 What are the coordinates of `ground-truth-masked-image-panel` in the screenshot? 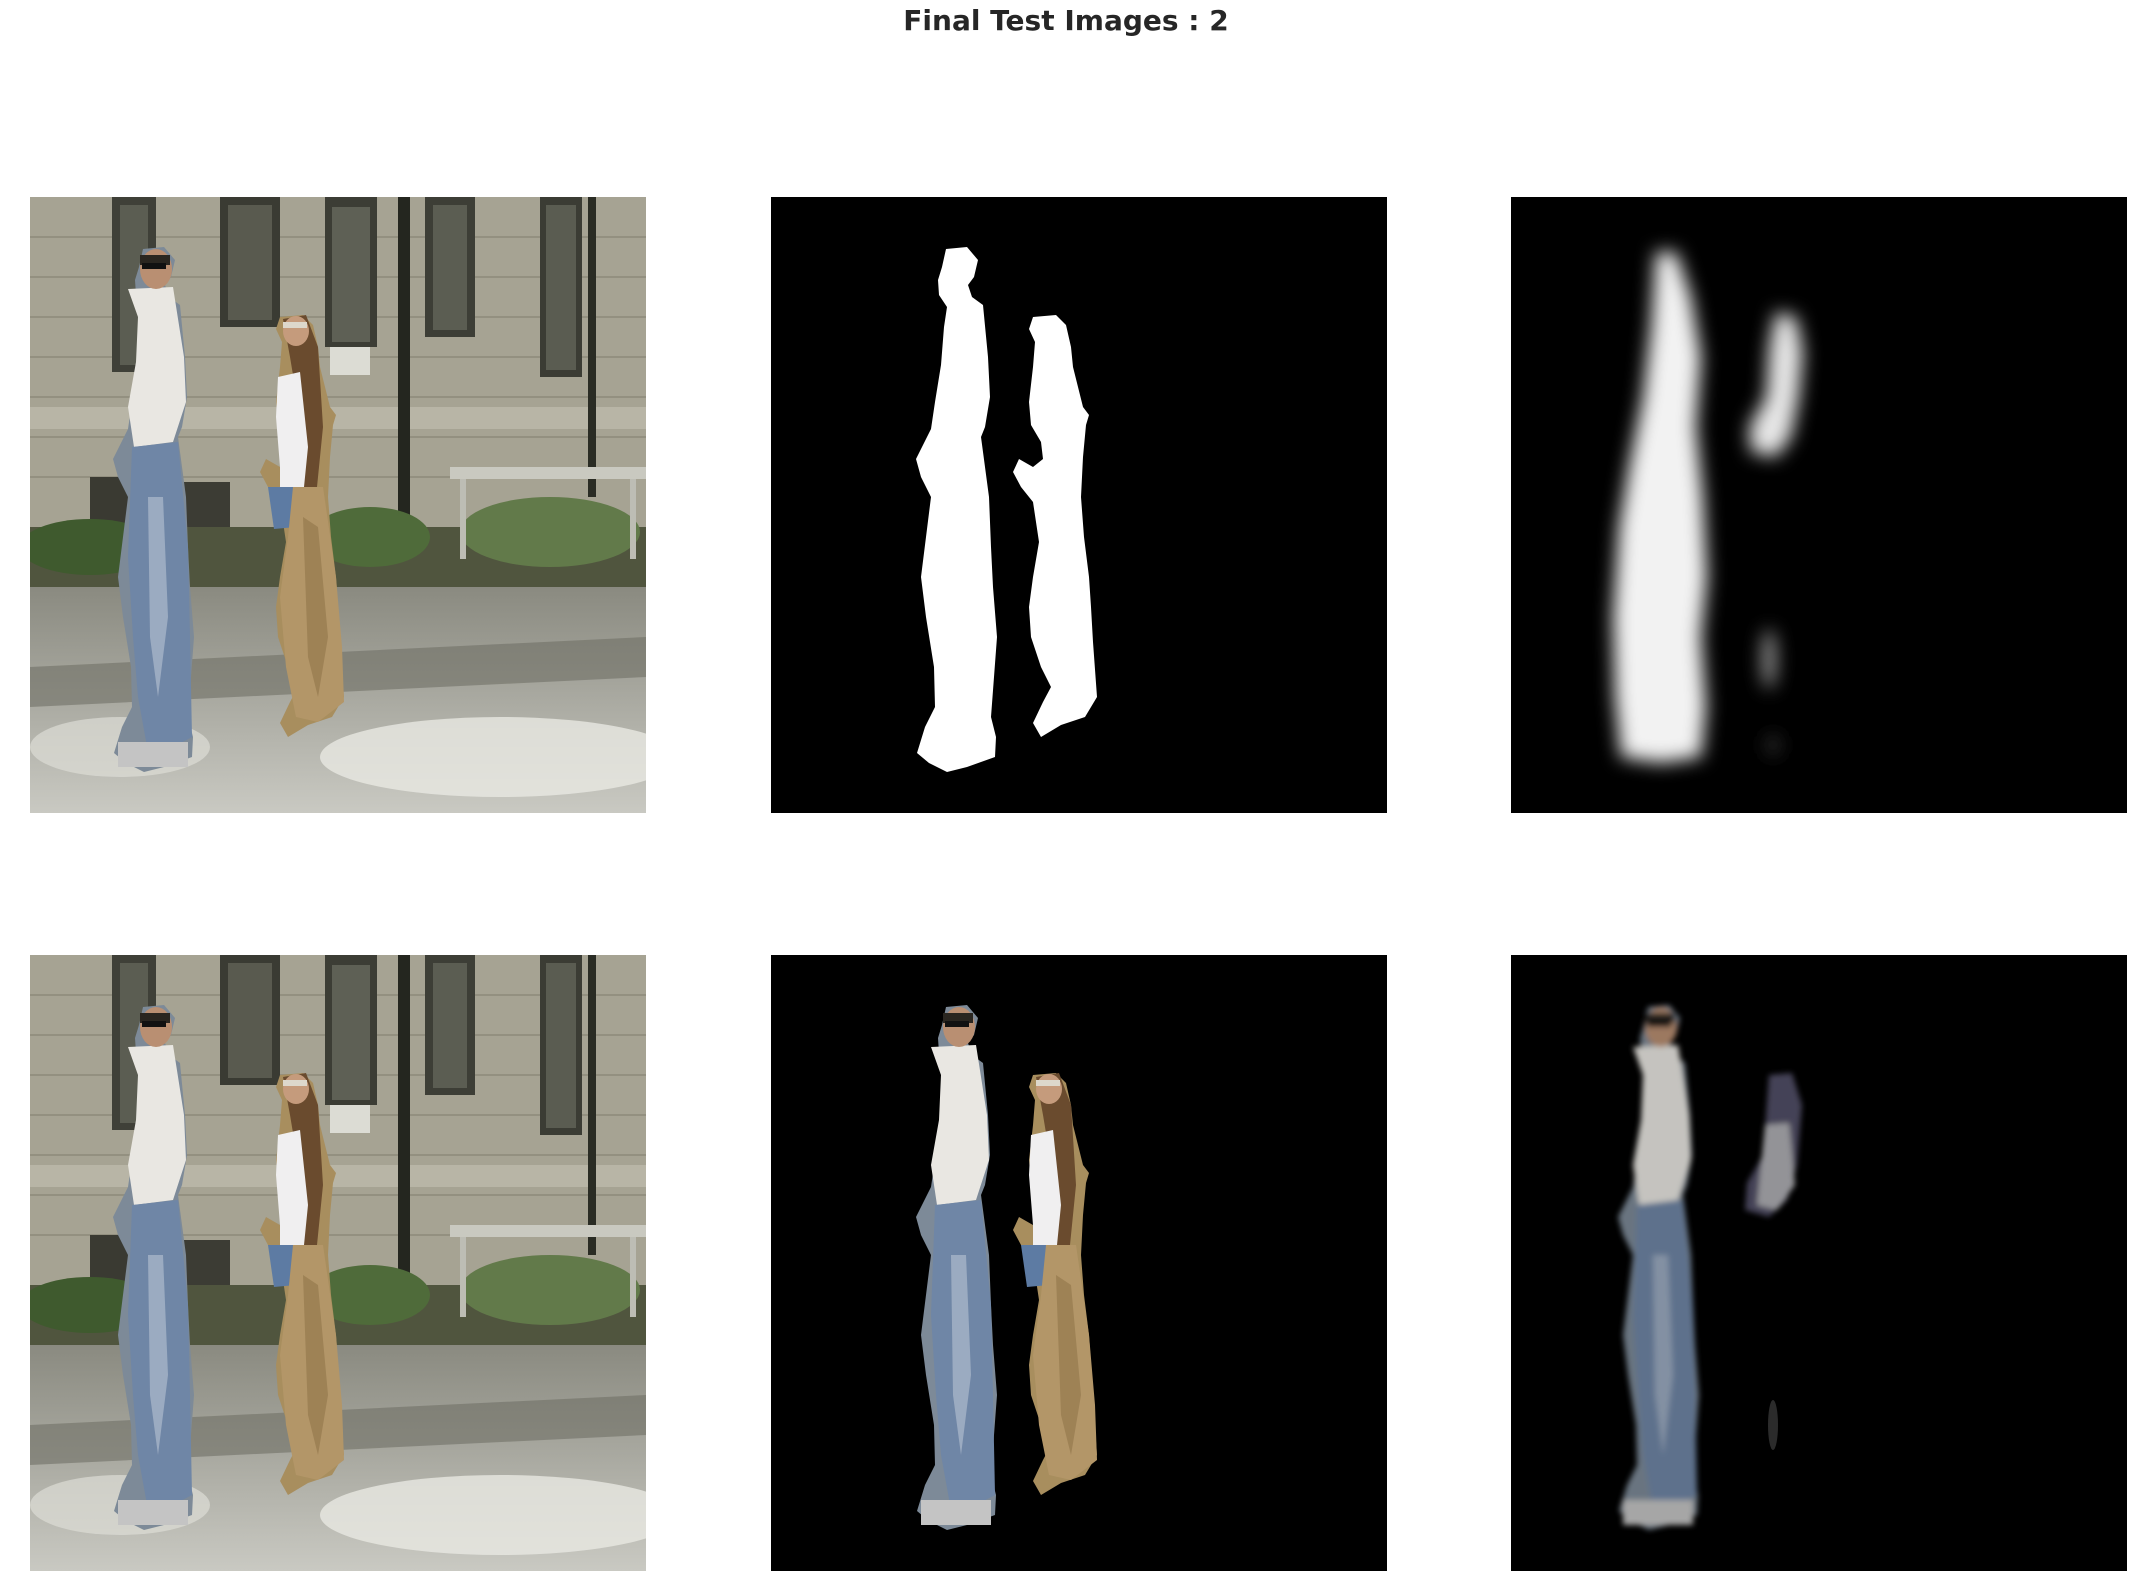 It's located at (1079, 1263).